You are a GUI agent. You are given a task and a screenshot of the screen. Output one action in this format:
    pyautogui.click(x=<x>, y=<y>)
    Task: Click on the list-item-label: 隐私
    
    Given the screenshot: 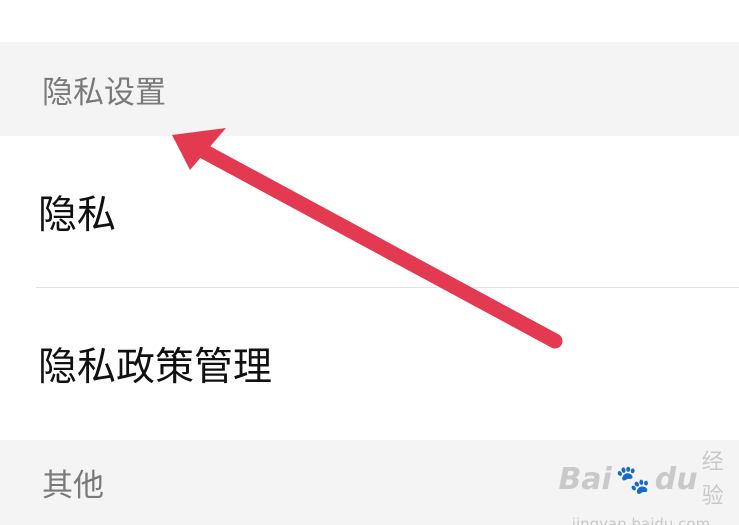 What is the action you would take?
    pyautogui.click(x=77, y=215)
    